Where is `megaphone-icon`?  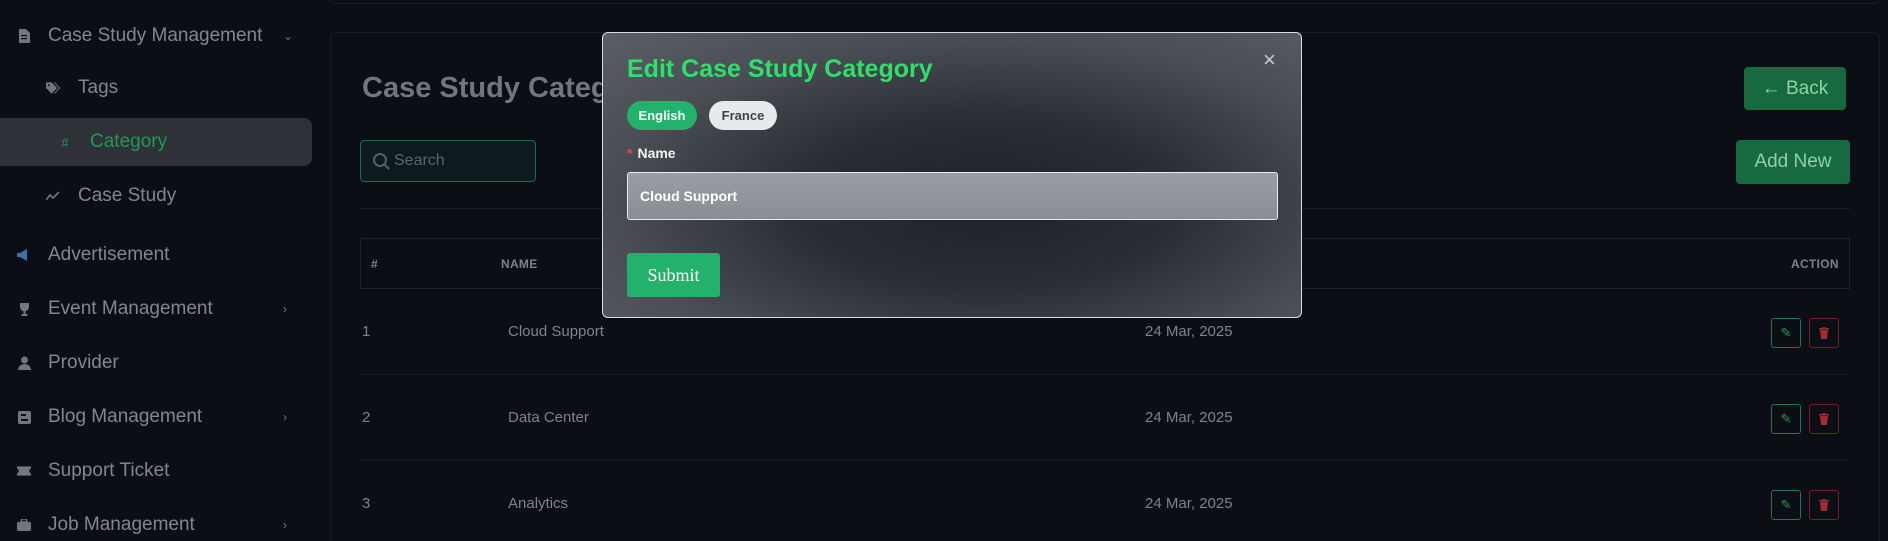
megaphone-icon is located at coordinates (24, 255).